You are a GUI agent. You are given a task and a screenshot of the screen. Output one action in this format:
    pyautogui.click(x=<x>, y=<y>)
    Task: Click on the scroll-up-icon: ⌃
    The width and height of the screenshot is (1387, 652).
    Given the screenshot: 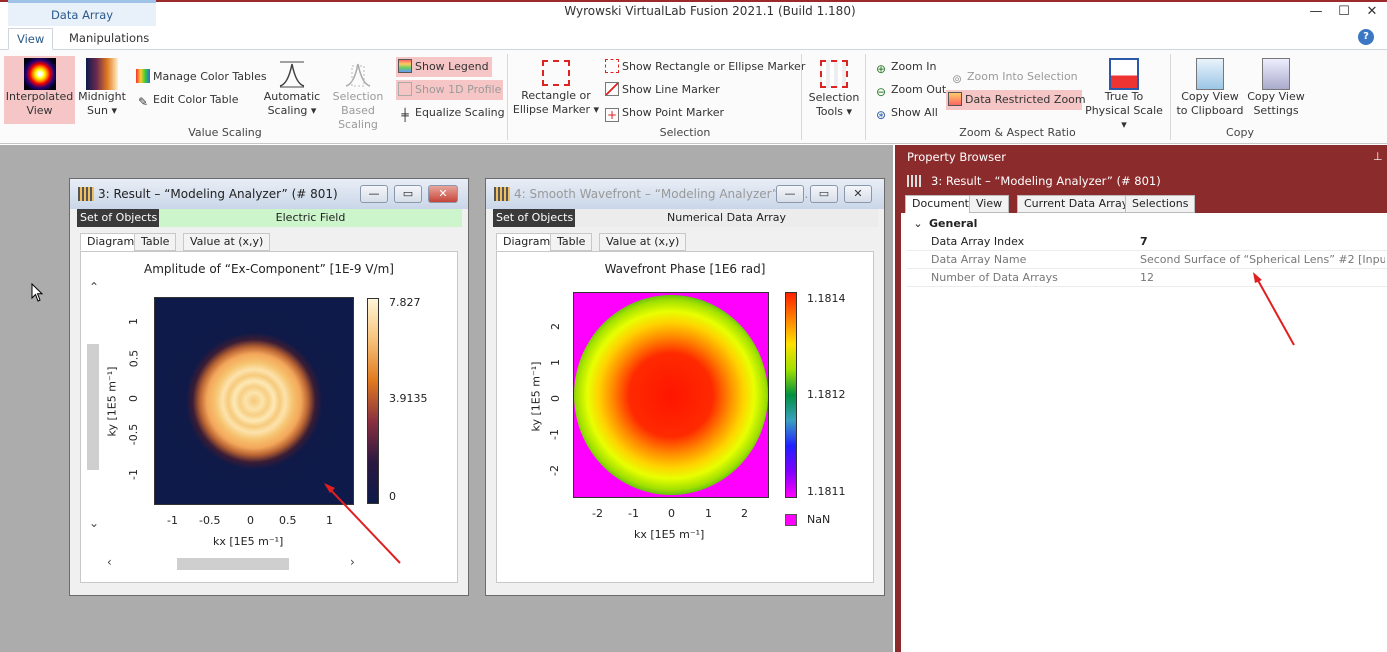 What is the action you would take?
    pyautogui.click(x=94, y=287)
    